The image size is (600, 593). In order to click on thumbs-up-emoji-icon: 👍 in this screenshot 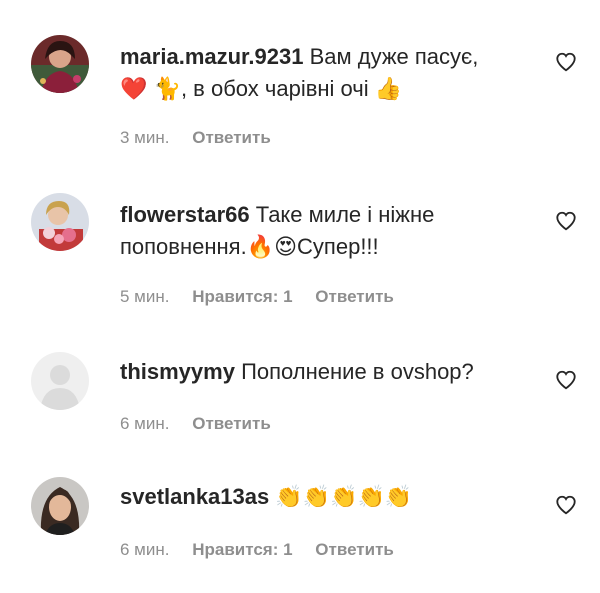, I will do `click(388, 88)`.